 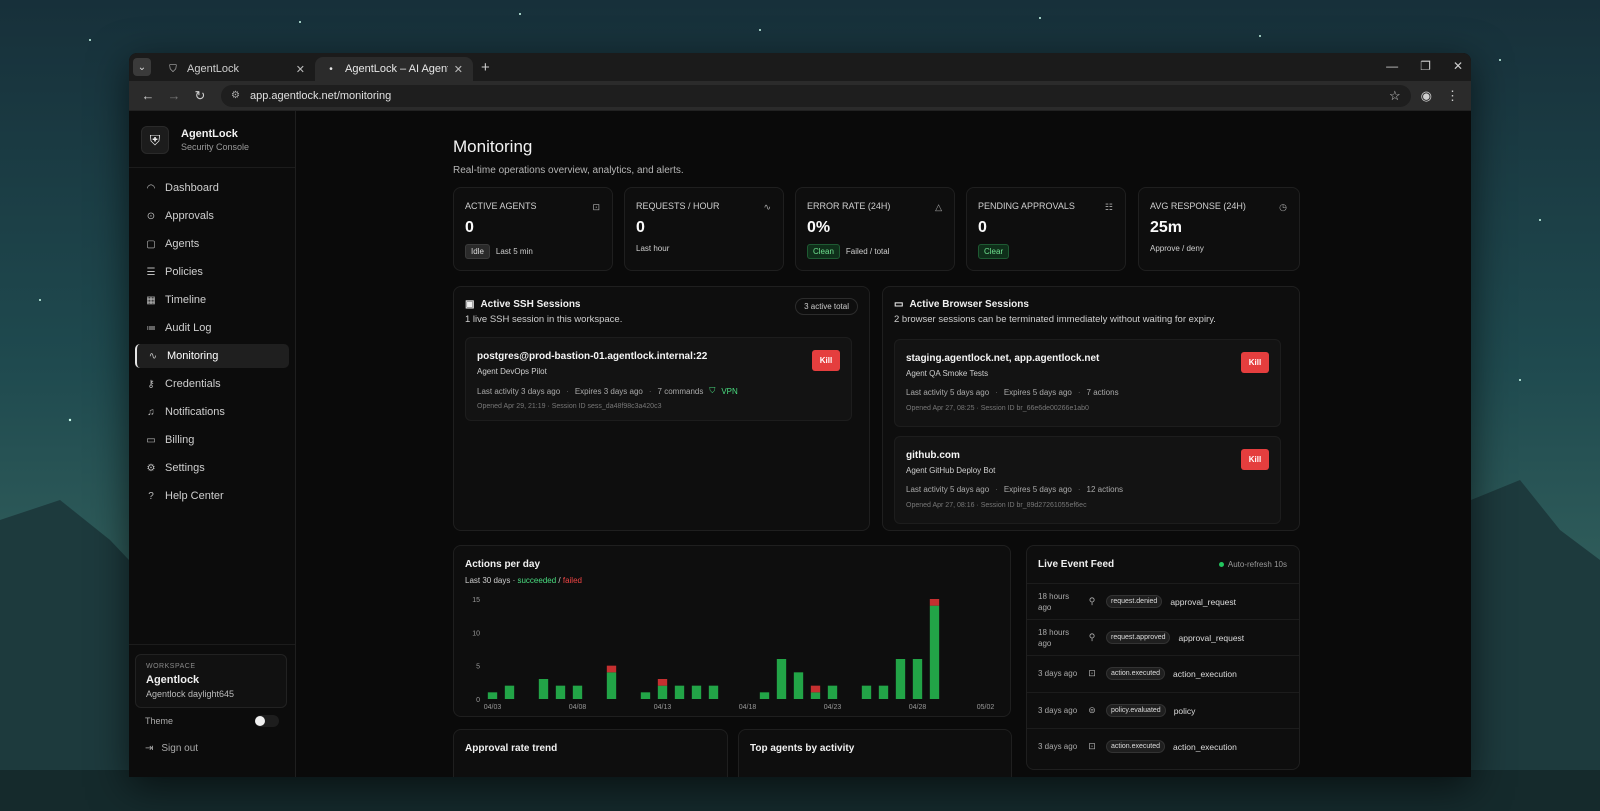 What do you see at coordinates (663, 707) in the screenshot?
I see `x-tick-label: 04/13` at bounding box center [663, 707].